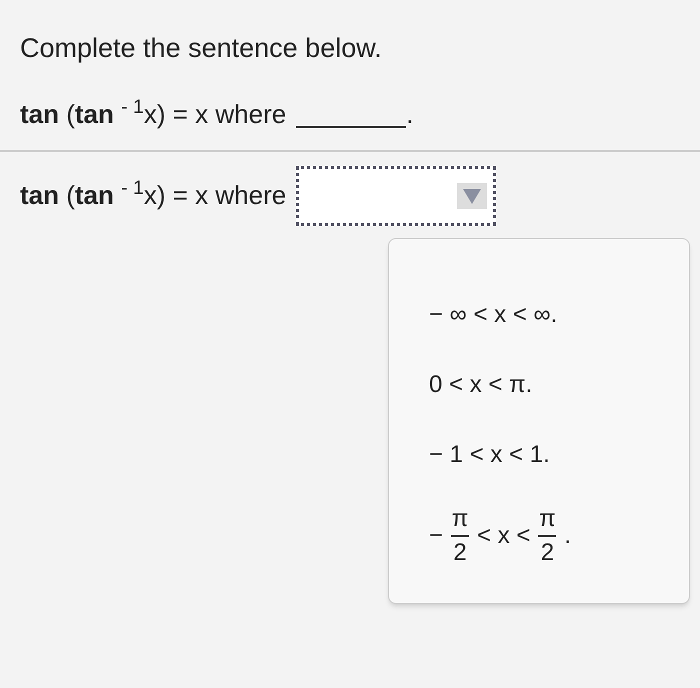 The width and height of the screenshot is (700, 688). Describe the element at coordinates (559, 314) in the screenshot. I see `dropdown-option: − ∞ < x < ∞.` at that location.